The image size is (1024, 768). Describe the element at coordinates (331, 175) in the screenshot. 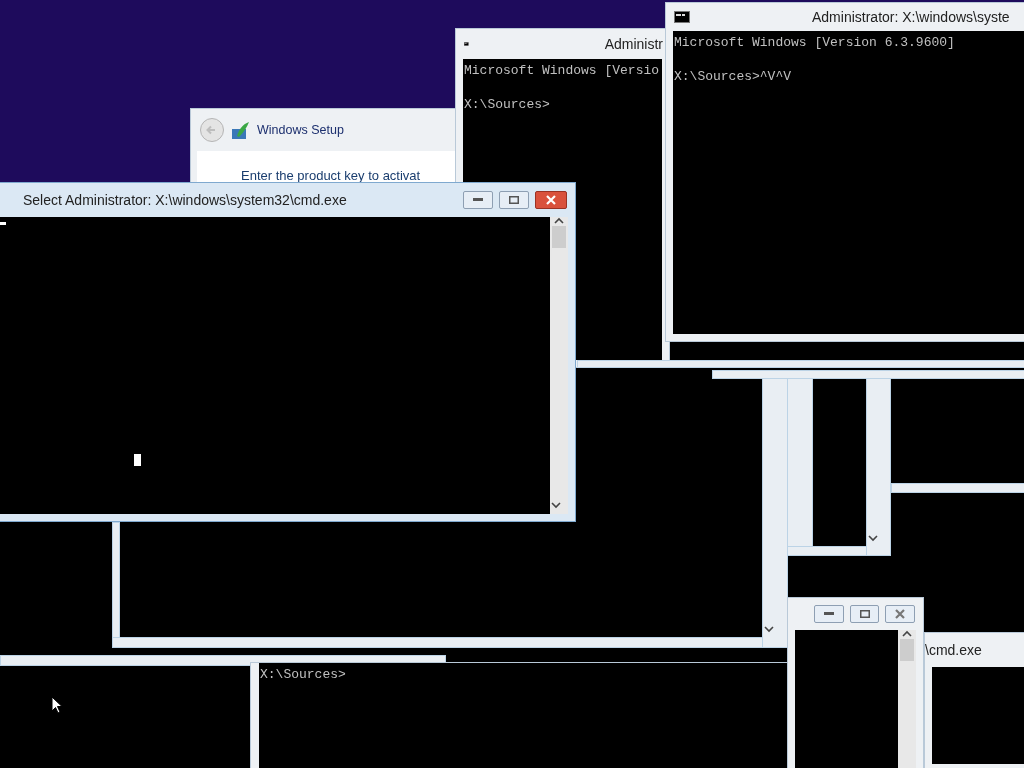

I see `instruction-text: Enter the product key to activat` at that location.